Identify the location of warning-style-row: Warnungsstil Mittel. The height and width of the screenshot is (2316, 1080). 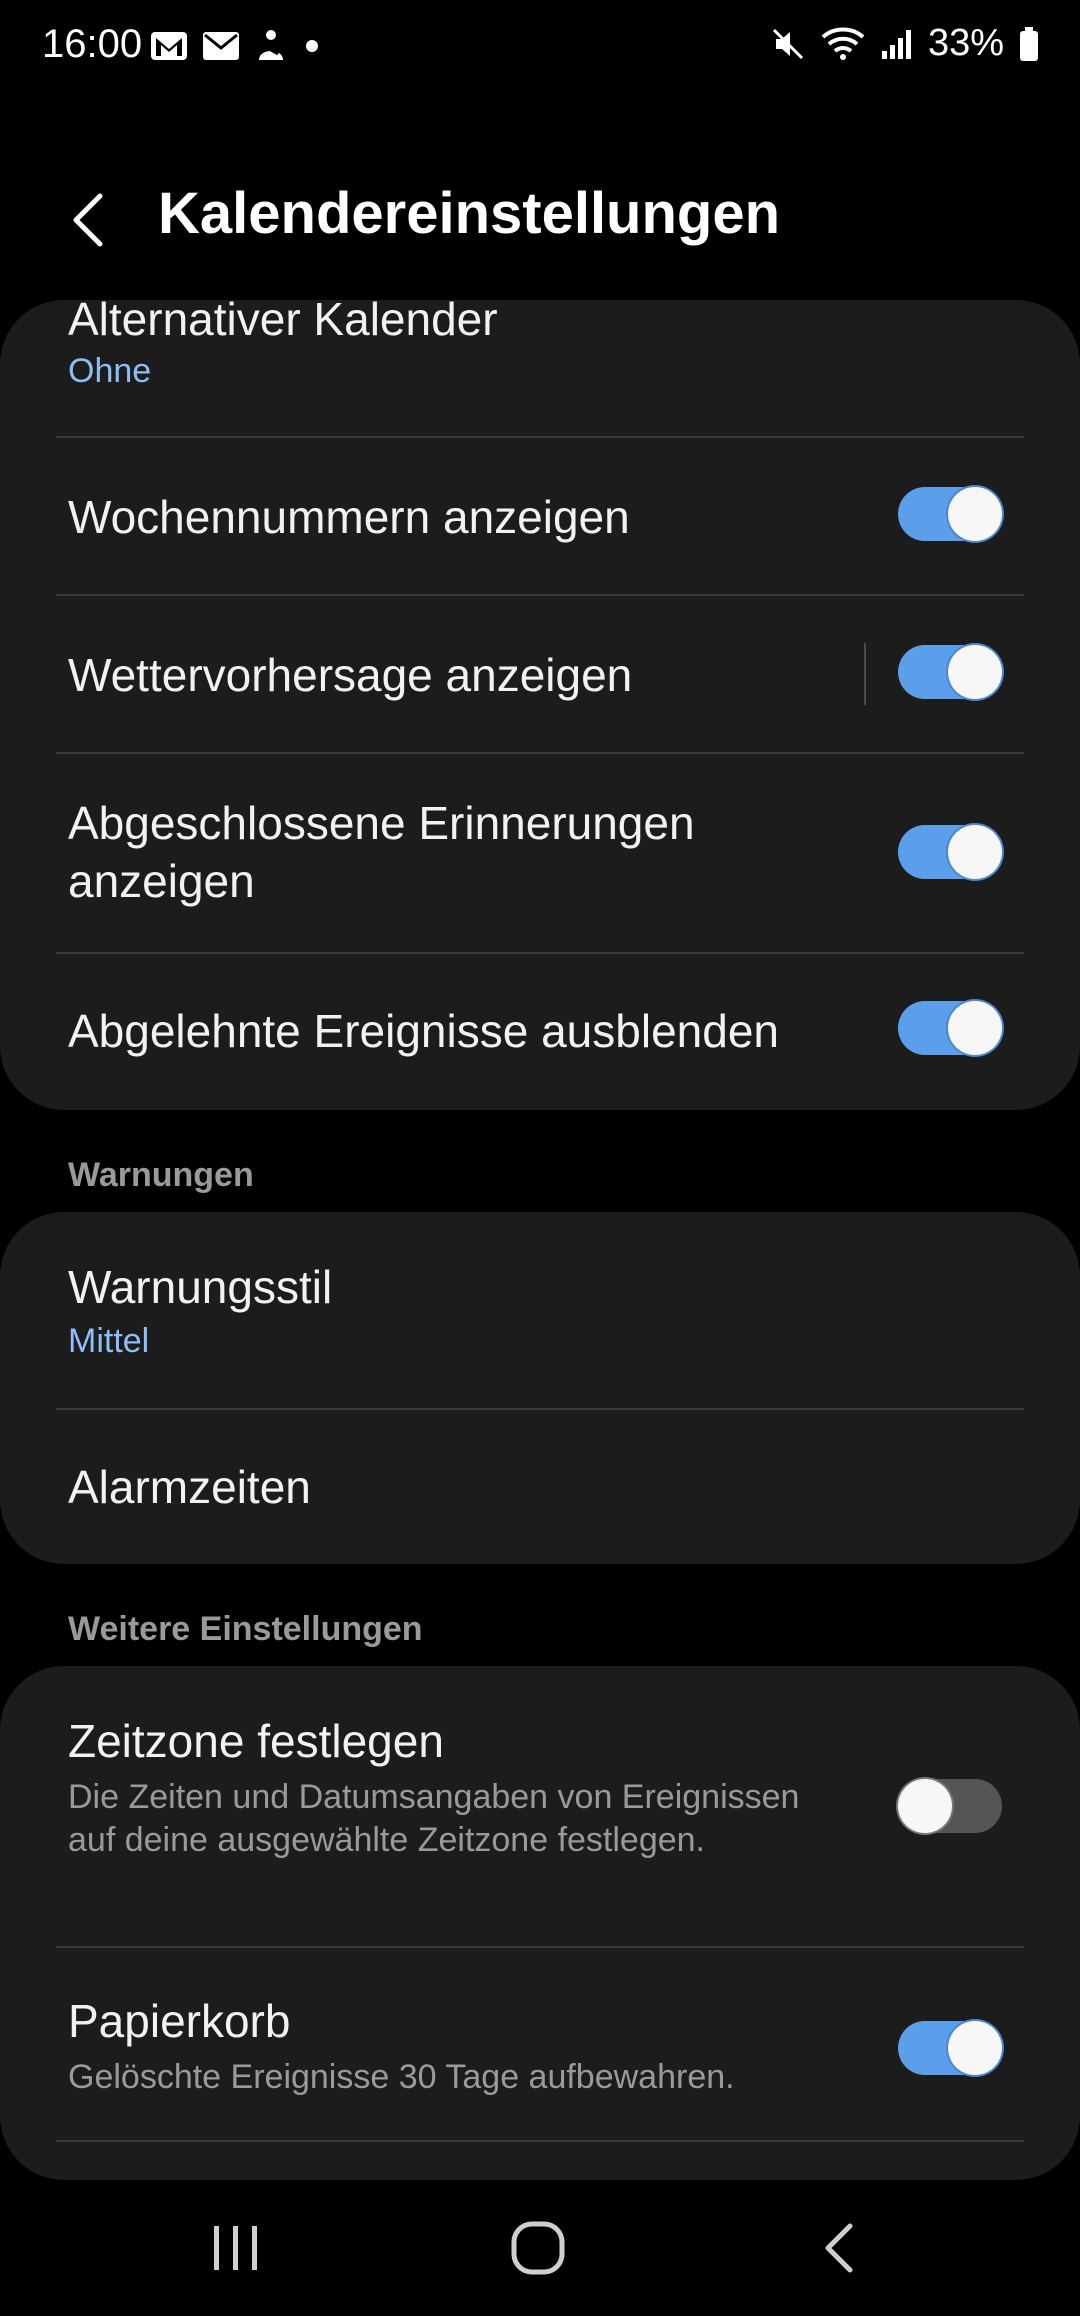
(540, 1310).